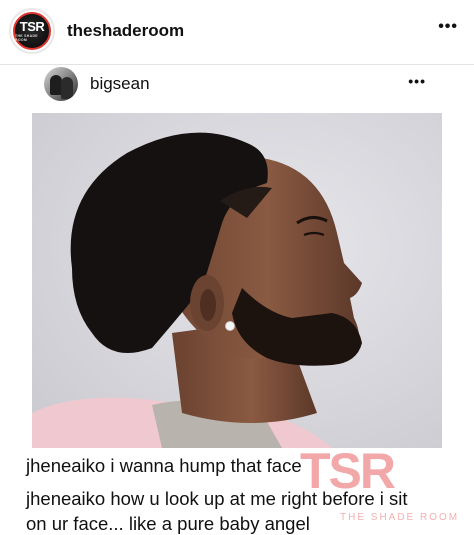 The width and height of the screenshot is (474, 535). What do you see at coordinates (400, 517) in the screenshot?
I see `watermark-tagline: THE SHADE ROOM` at bounding box center [400, 517].